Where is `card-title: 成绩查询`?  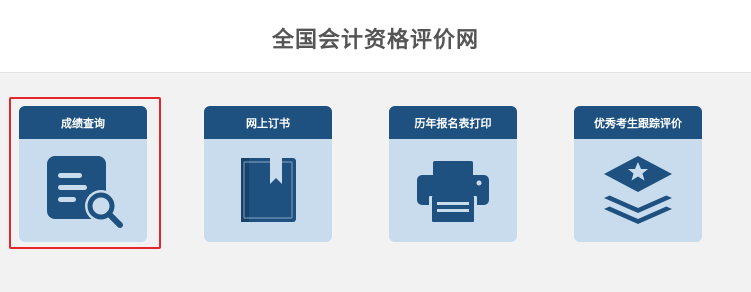 card-title: 成绩查询 is located at coordinates (83, 122).